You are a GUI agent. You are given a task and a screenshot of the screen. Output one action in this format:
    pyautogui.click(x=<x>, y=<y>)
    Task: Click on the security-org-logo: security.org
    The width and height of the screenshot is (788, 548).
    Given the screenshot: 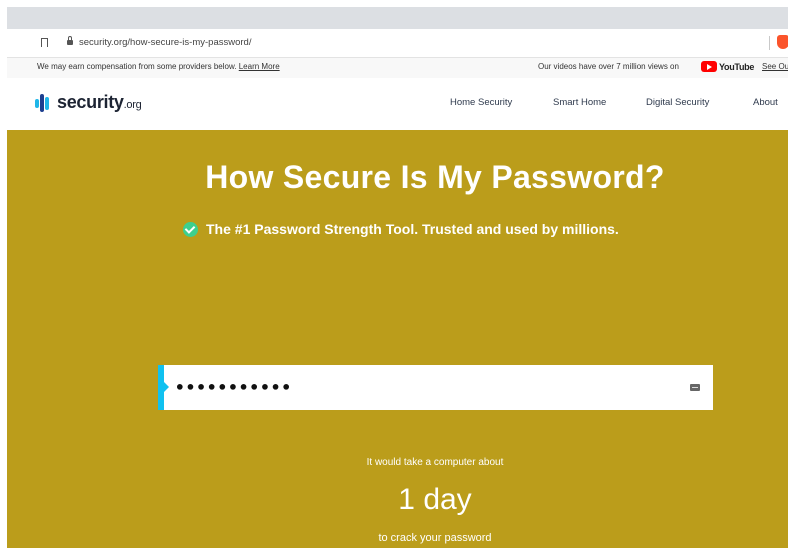 What is the action you would take?
    pyautogui.click(x=88, y=102)
    